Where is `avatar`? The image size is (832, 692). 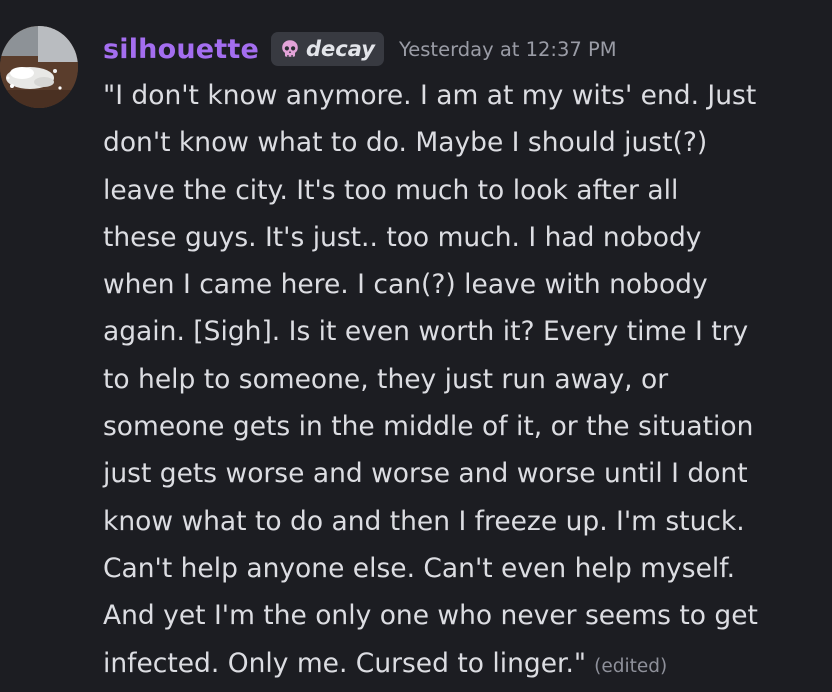
avatar is located at coordinates (39, 67).